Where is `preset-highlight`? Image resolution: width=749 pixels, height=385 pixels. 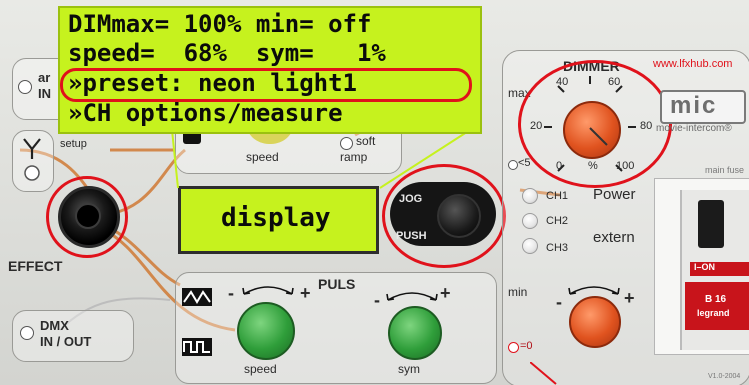
preset-highlight is located at coordinates (266, 85).